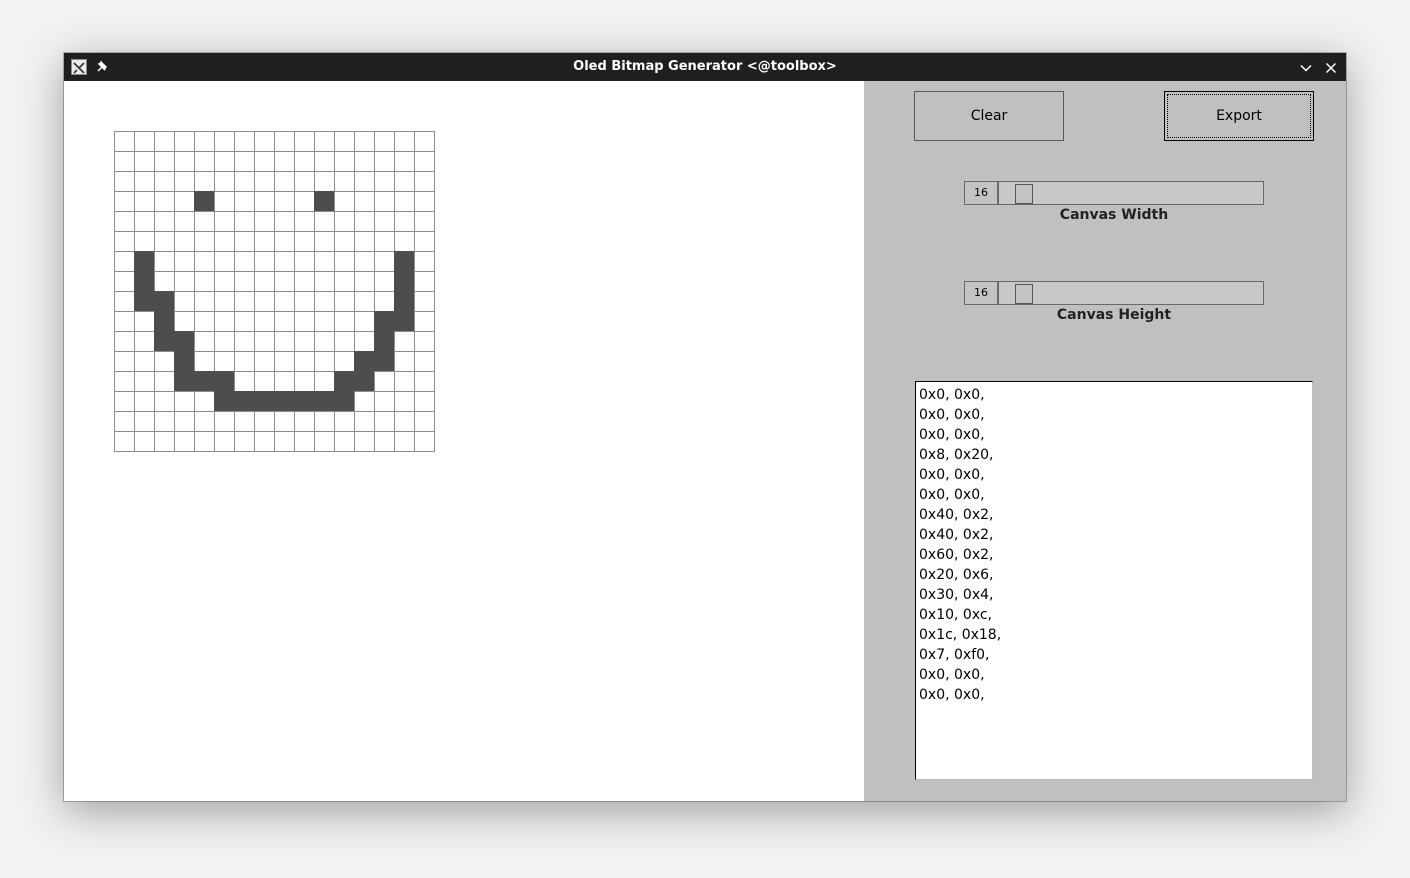  Describe the element at coordinates (1024, 194) in the screenshot. I see `canvas-width-slider-handle` at that location.